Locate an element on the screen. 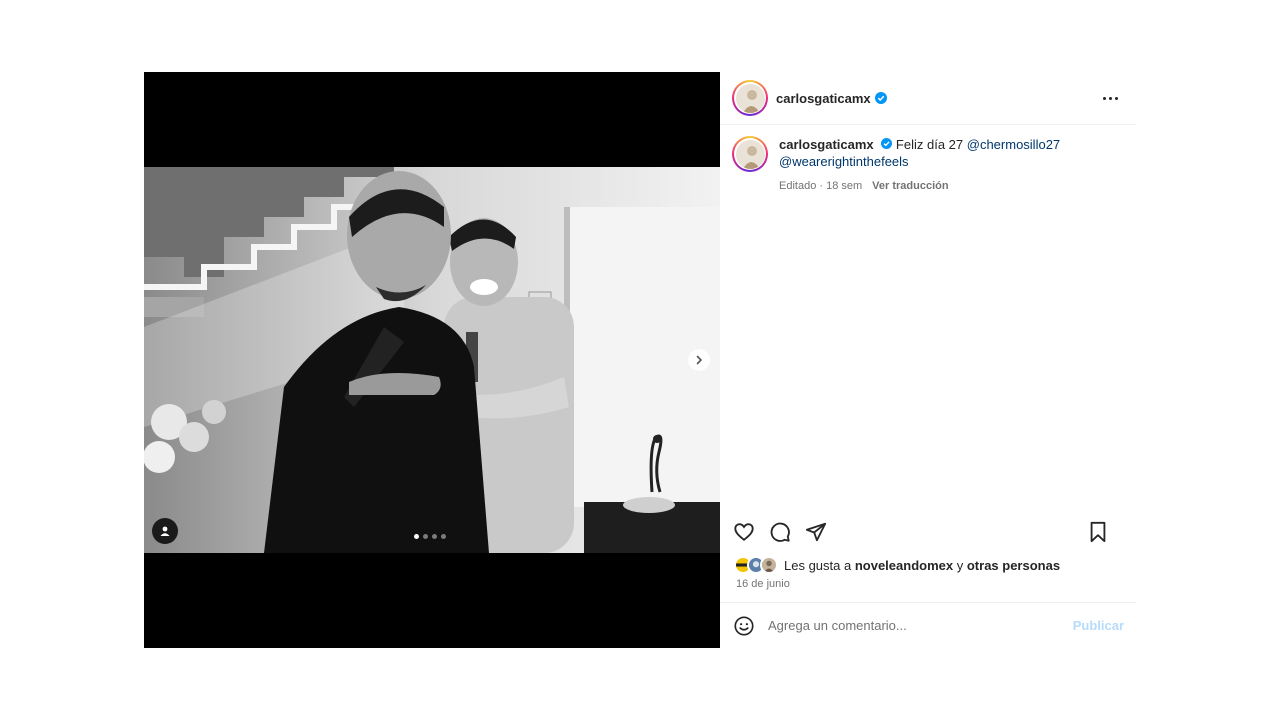 The height and width of the screenshot is (720, 1280). likers-avatars is located at coordinates (756, 565).